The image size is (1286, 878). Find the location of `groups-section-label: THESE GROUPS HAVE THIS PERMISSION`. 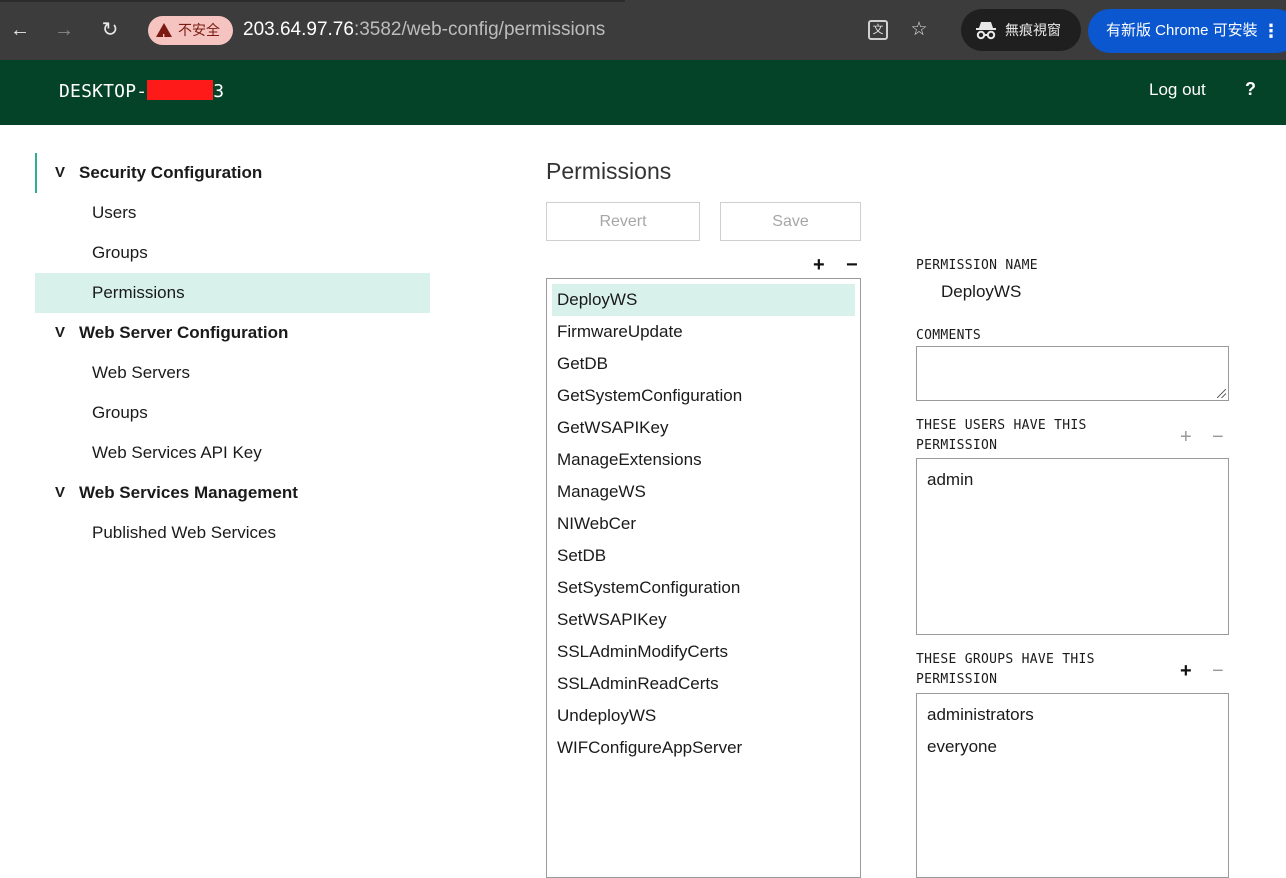

groups-section-label: THESE GROUPS HAVE THIS PERMISSION is located at coordinates (1005, 670).